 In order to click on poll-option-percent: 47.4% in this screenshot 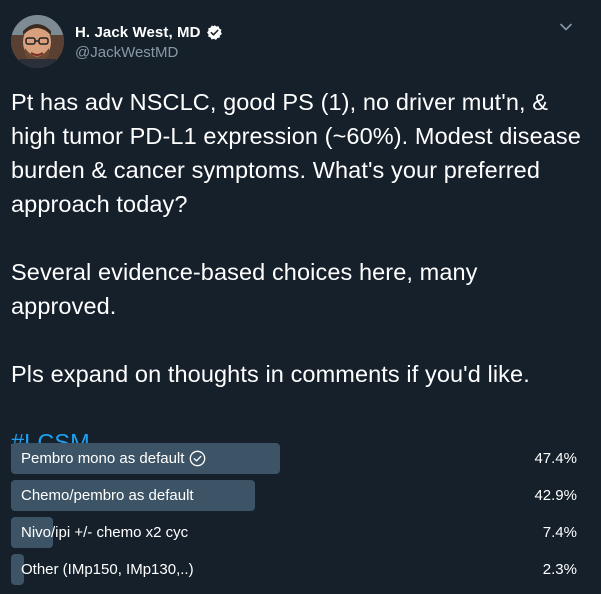, I will do `click(555, 458)`.